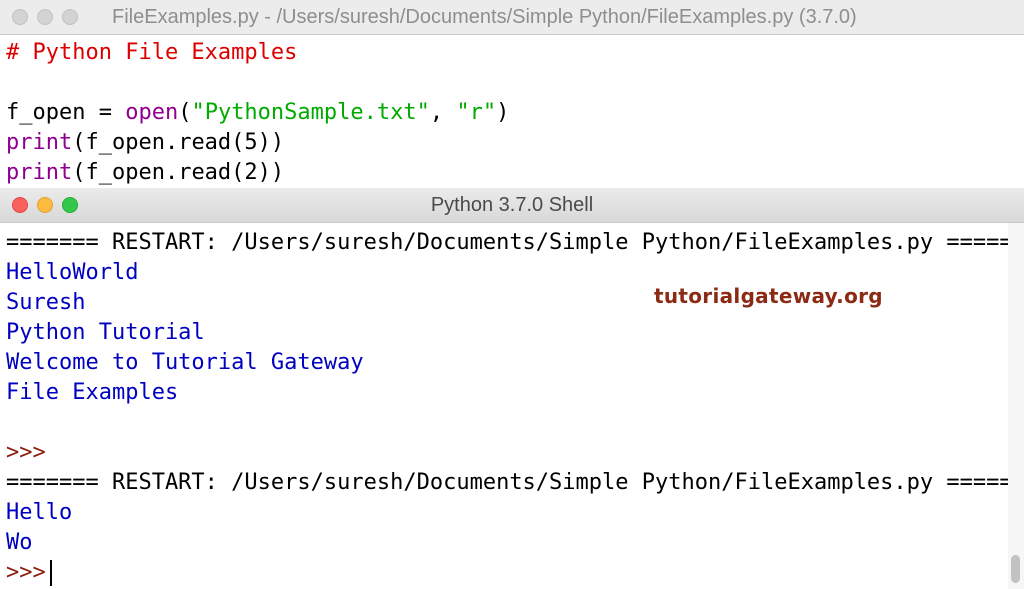 The height and width of the screenshot is (589, 1024). I want to click on editor-line: # Python File Examples, so click(512, 53).